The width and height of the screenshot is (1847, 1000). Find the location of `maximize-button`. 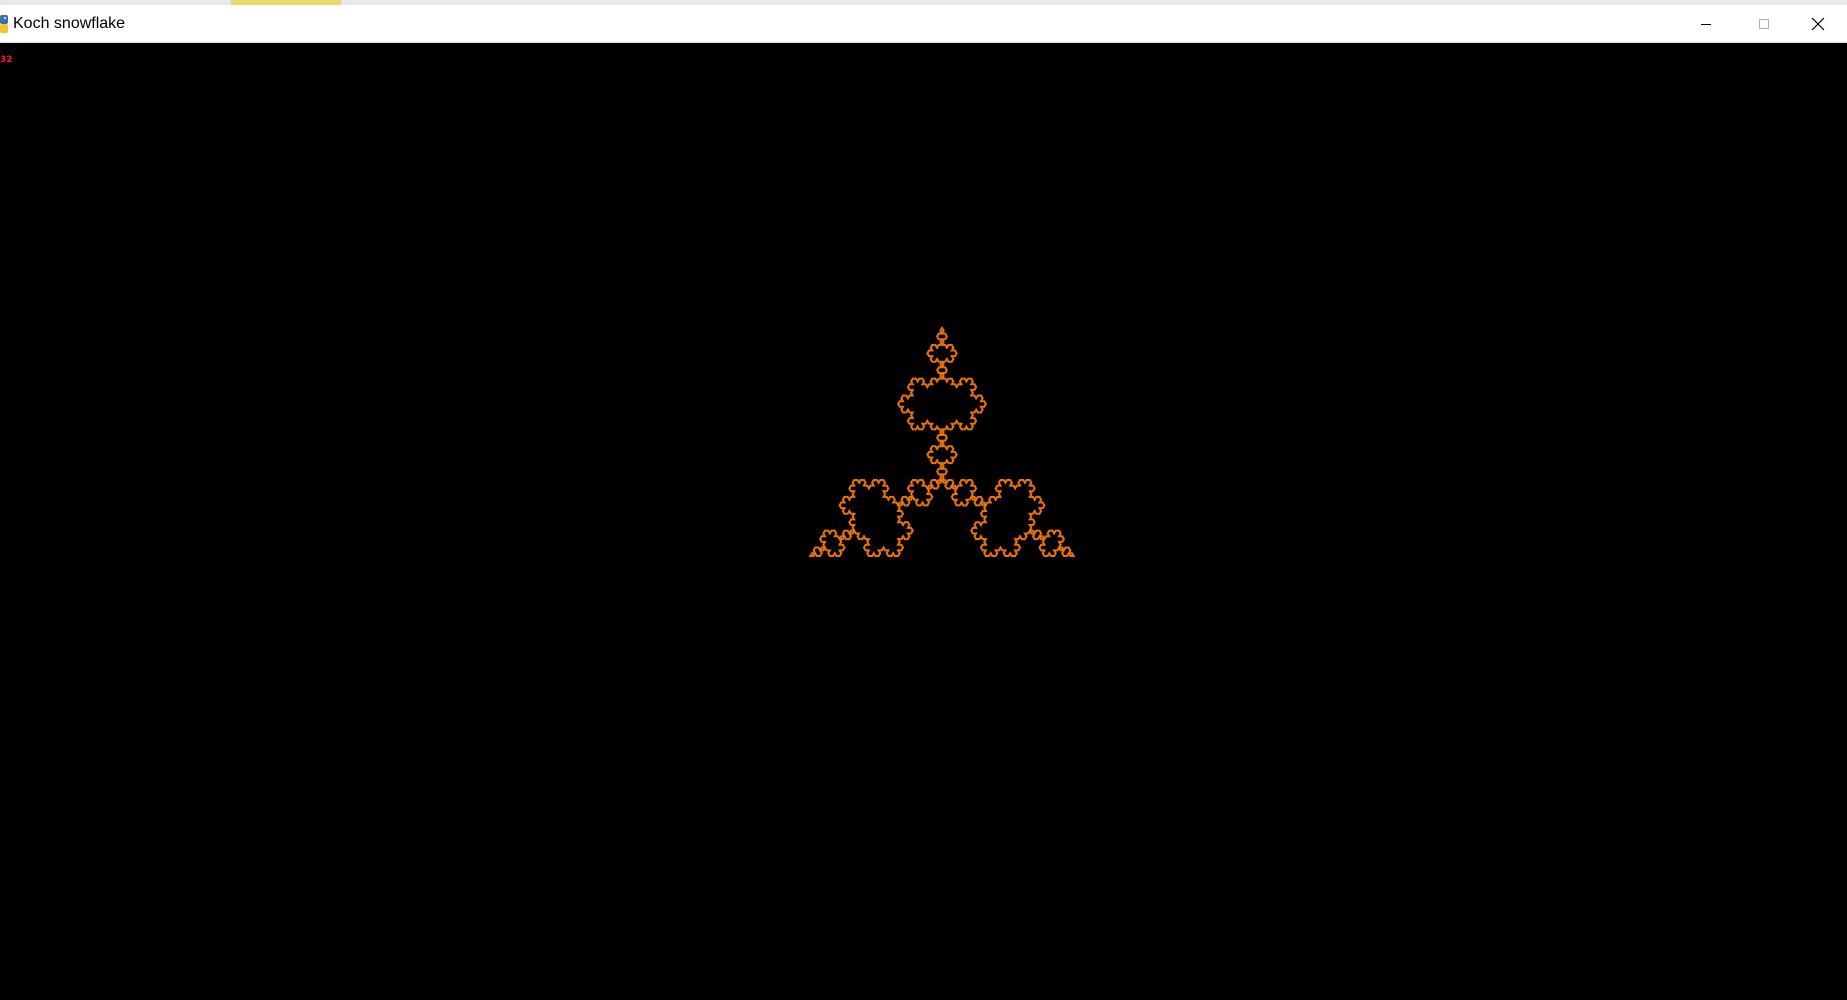

maximize-button is located at coordinates (1764, 24).